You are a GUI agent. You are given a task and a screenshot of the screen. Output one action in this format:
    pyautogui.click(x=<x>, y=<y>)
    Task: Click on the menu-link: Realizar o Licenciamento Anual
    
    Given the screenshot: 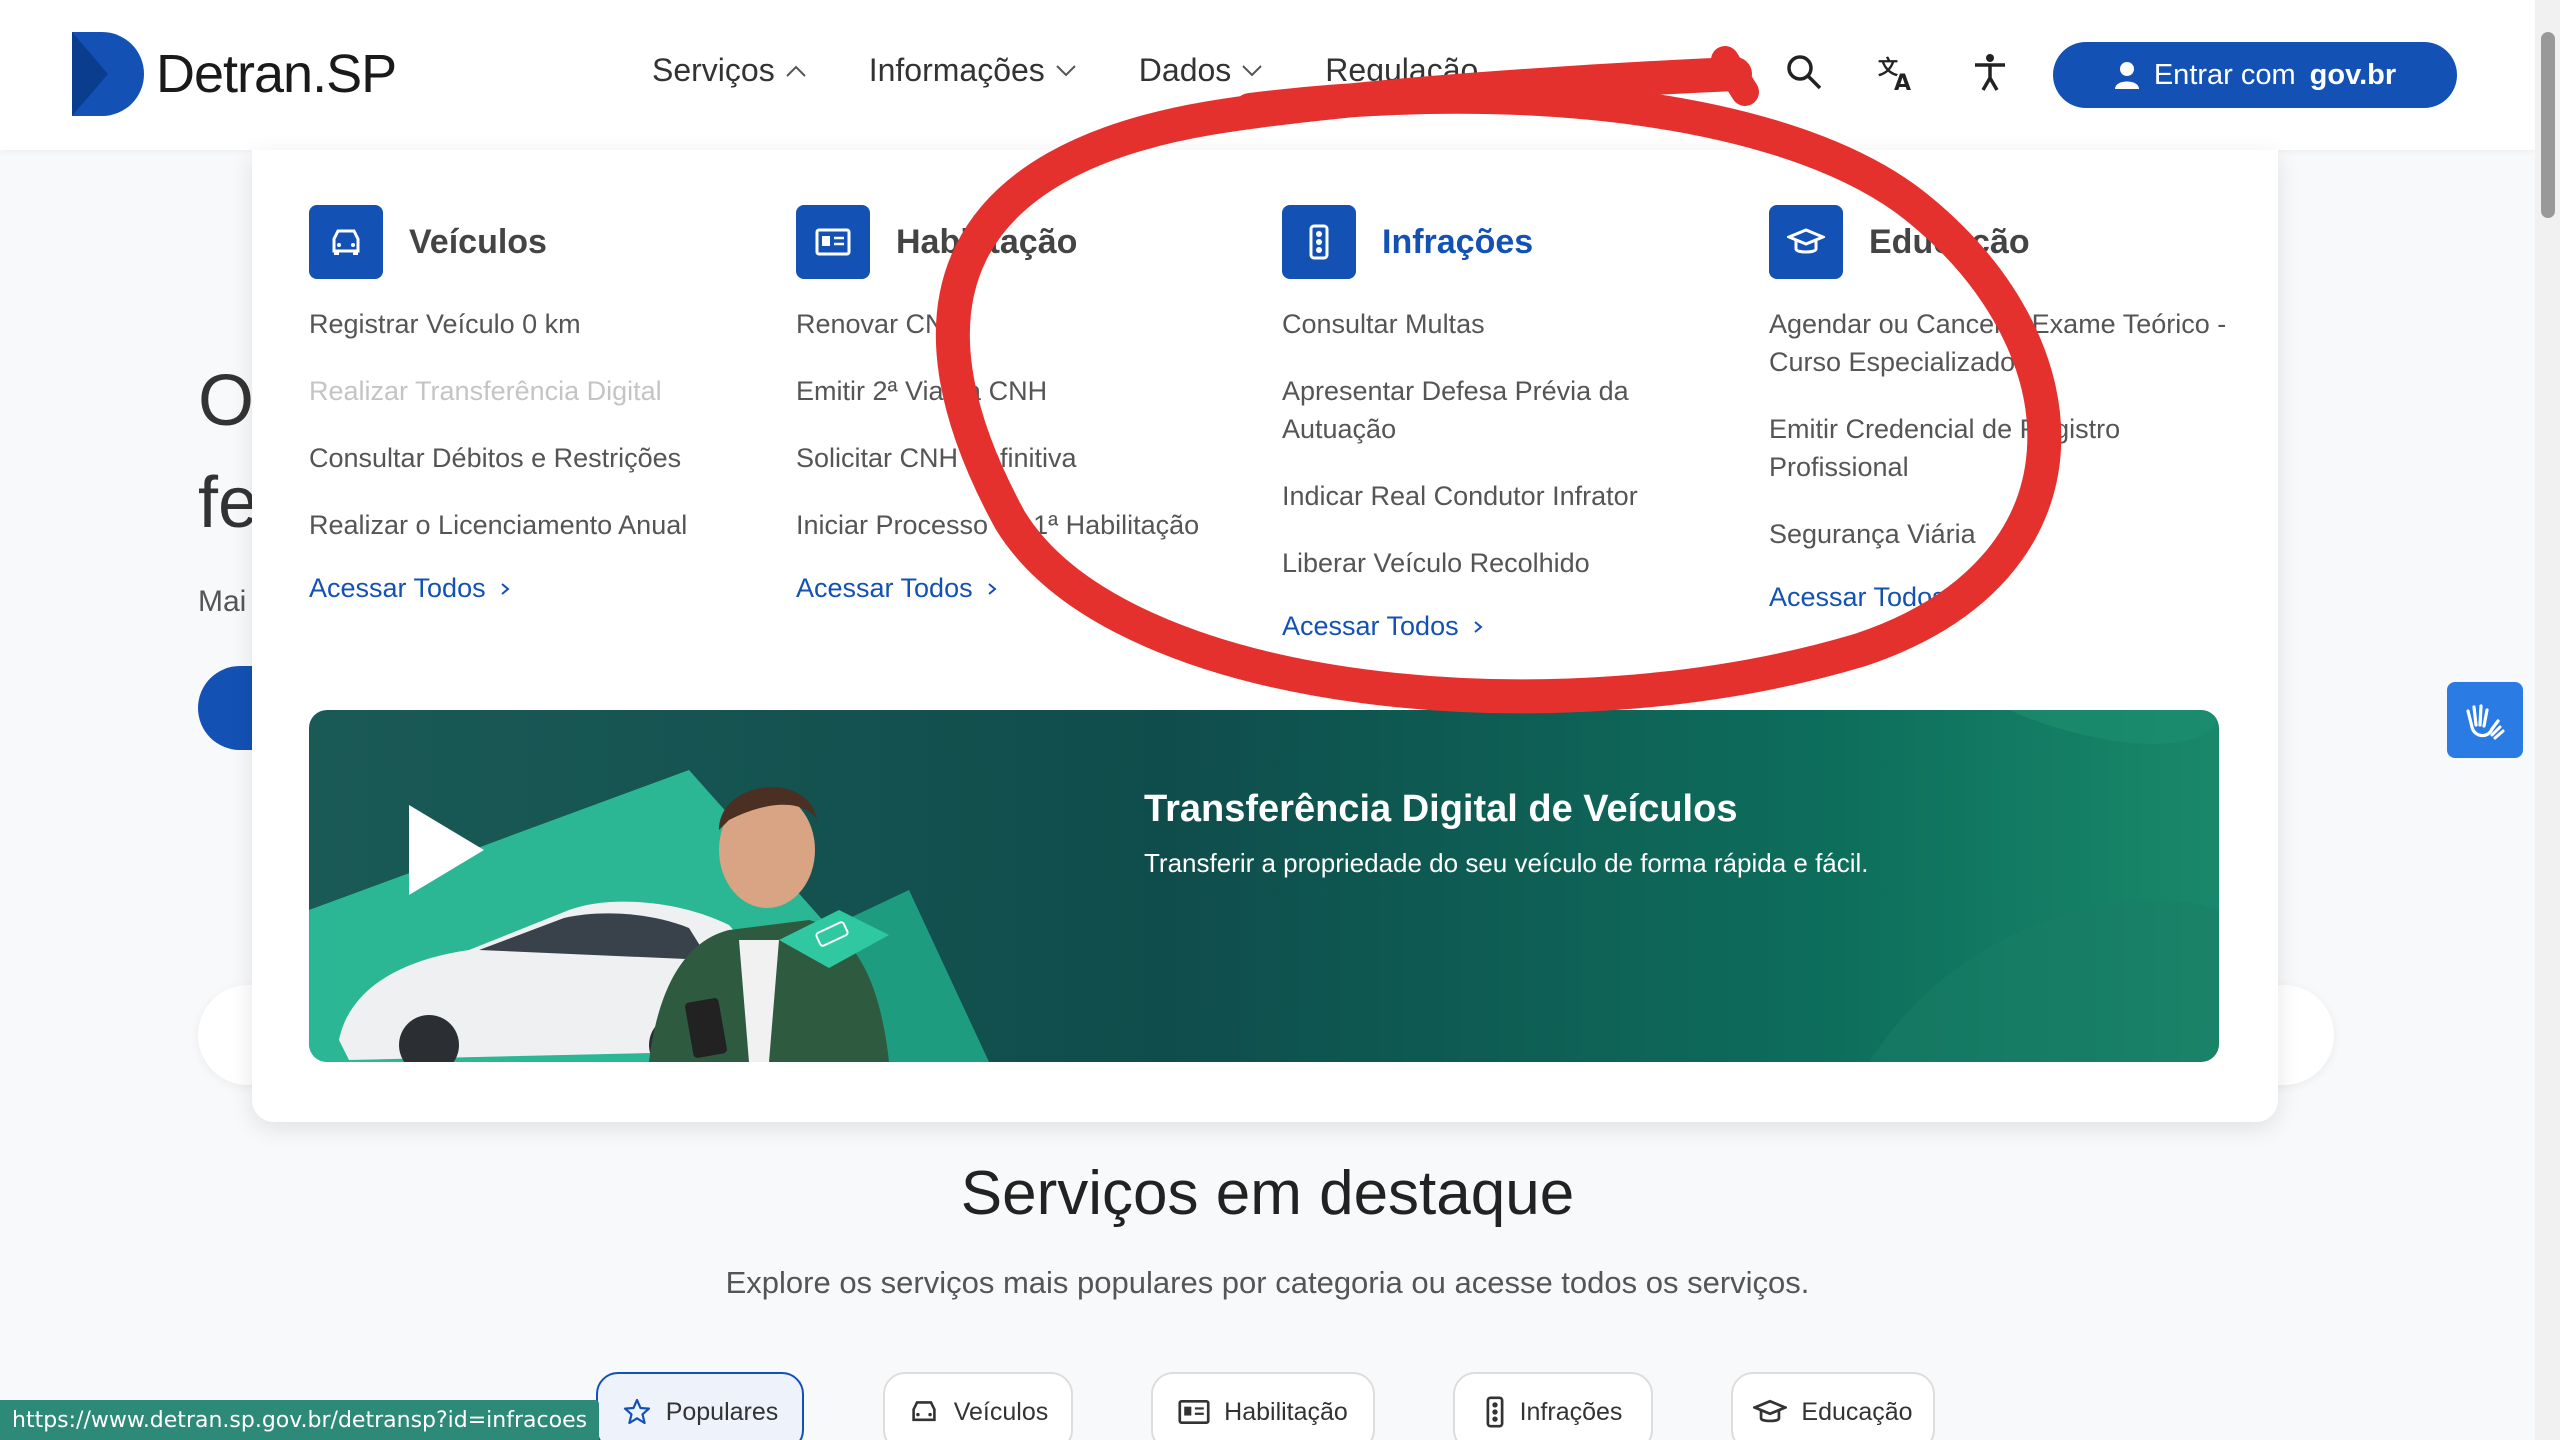 What is the action you would take?
    pyautogui.click(x=539, y=525)
    